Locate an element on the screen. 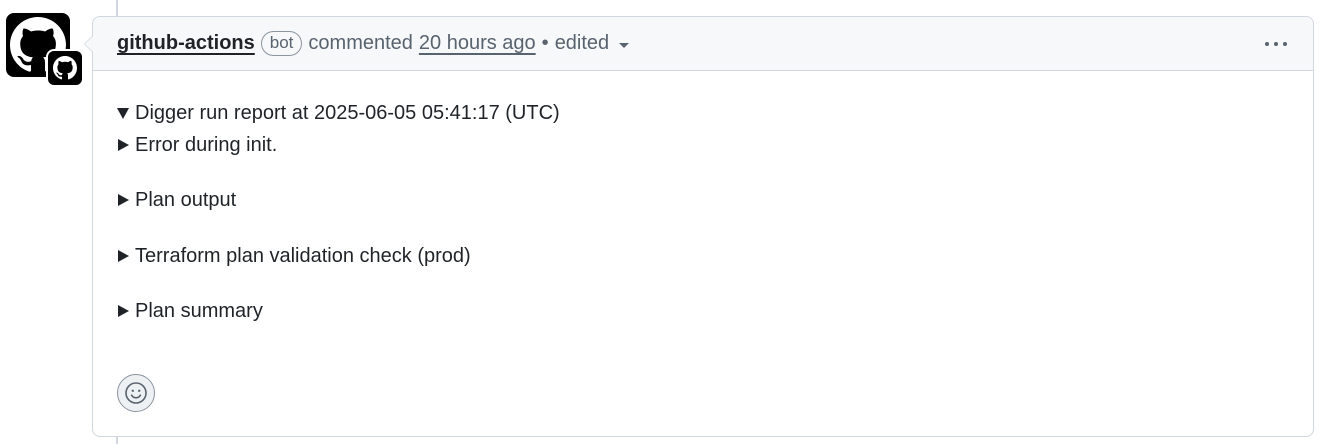 Image resolution: width=1323 pixels, height=444 pixels. smiley-icon is located at coordinates (136, 393).